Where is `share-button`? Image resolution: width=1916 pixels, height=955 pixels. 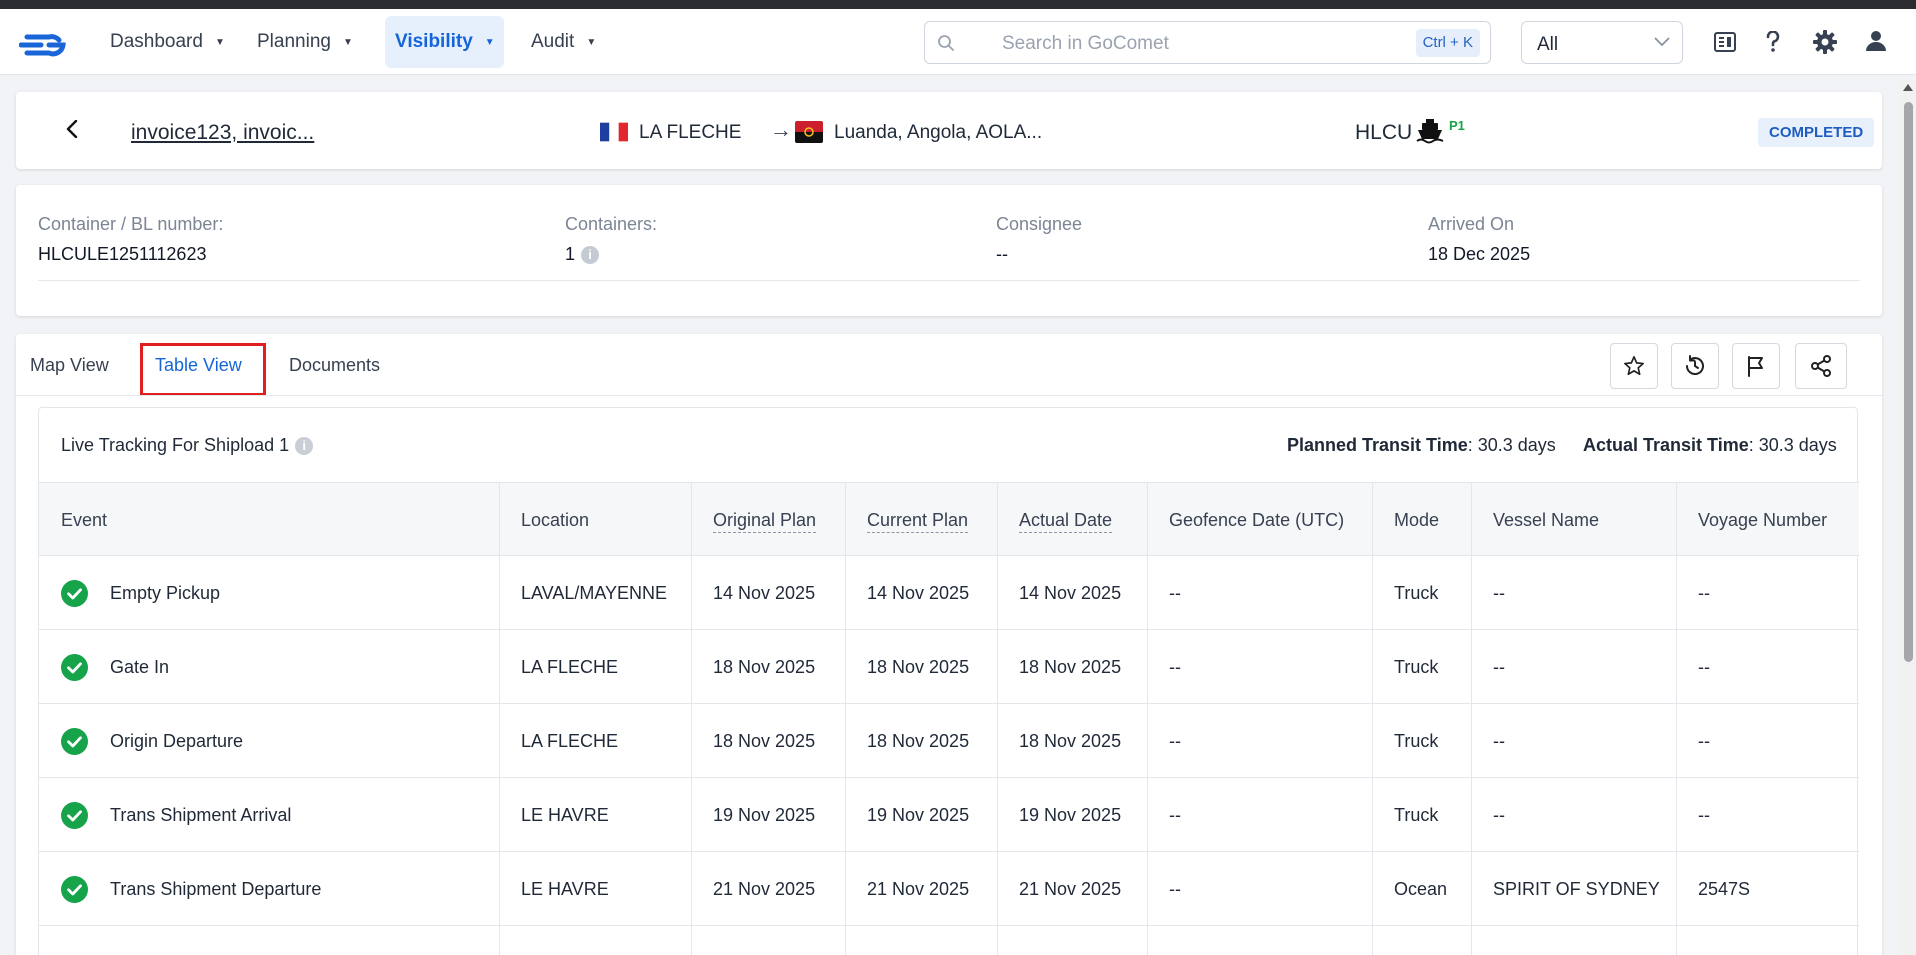
share-button is located at coordinates (1821, 366).